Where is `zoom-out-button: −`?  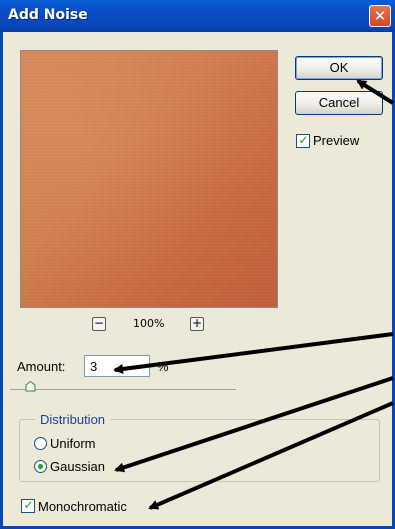 zoom-out-button: − is located at coordinates (99, 324).